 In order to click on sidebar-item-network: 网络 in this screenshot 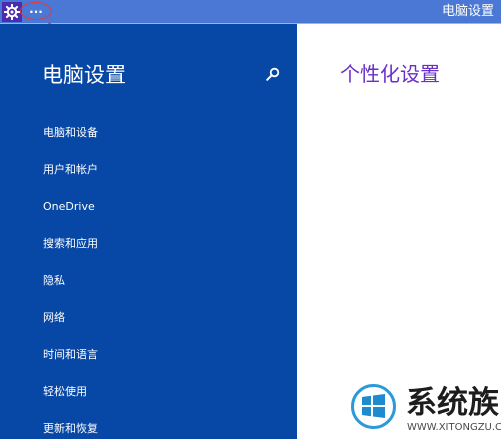, I will do `click(148, 317)`.